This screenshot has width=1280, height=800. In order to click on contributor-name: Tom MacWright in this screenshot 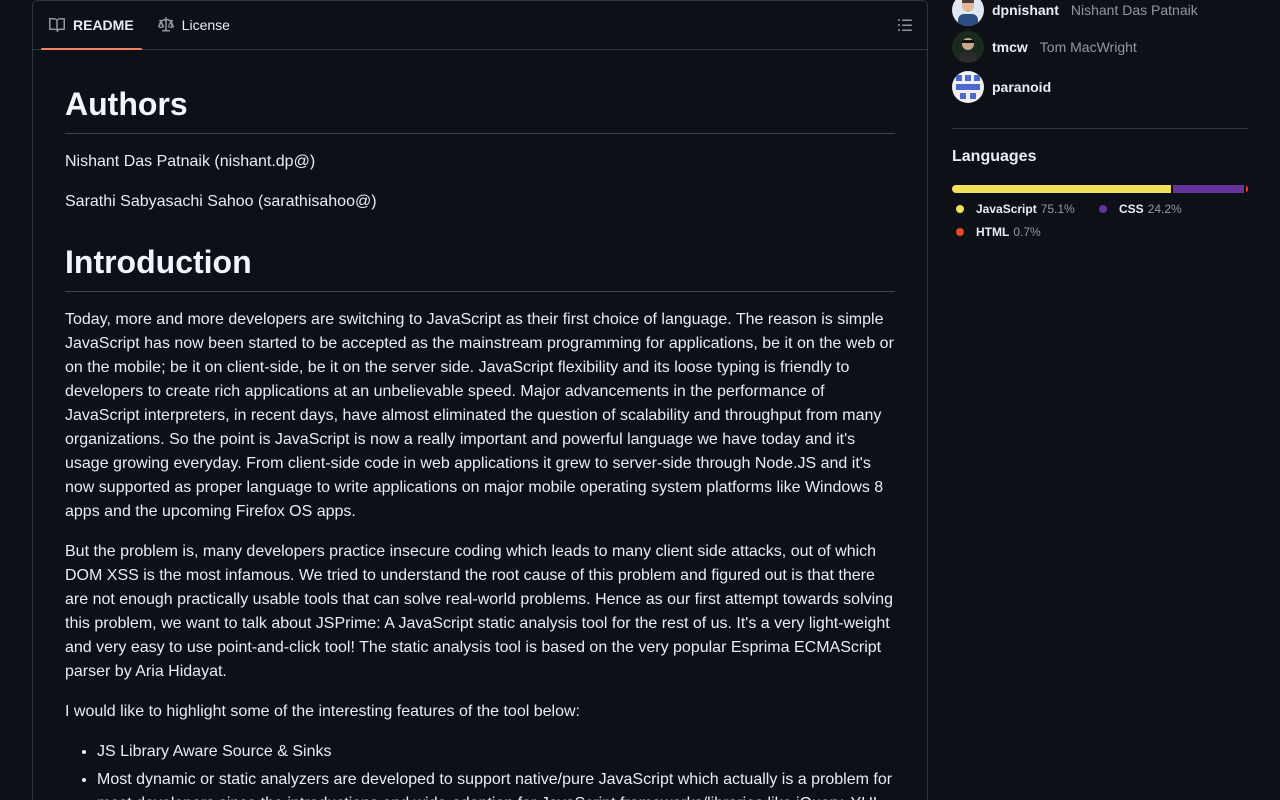, I will do `click(1088, 47)`.